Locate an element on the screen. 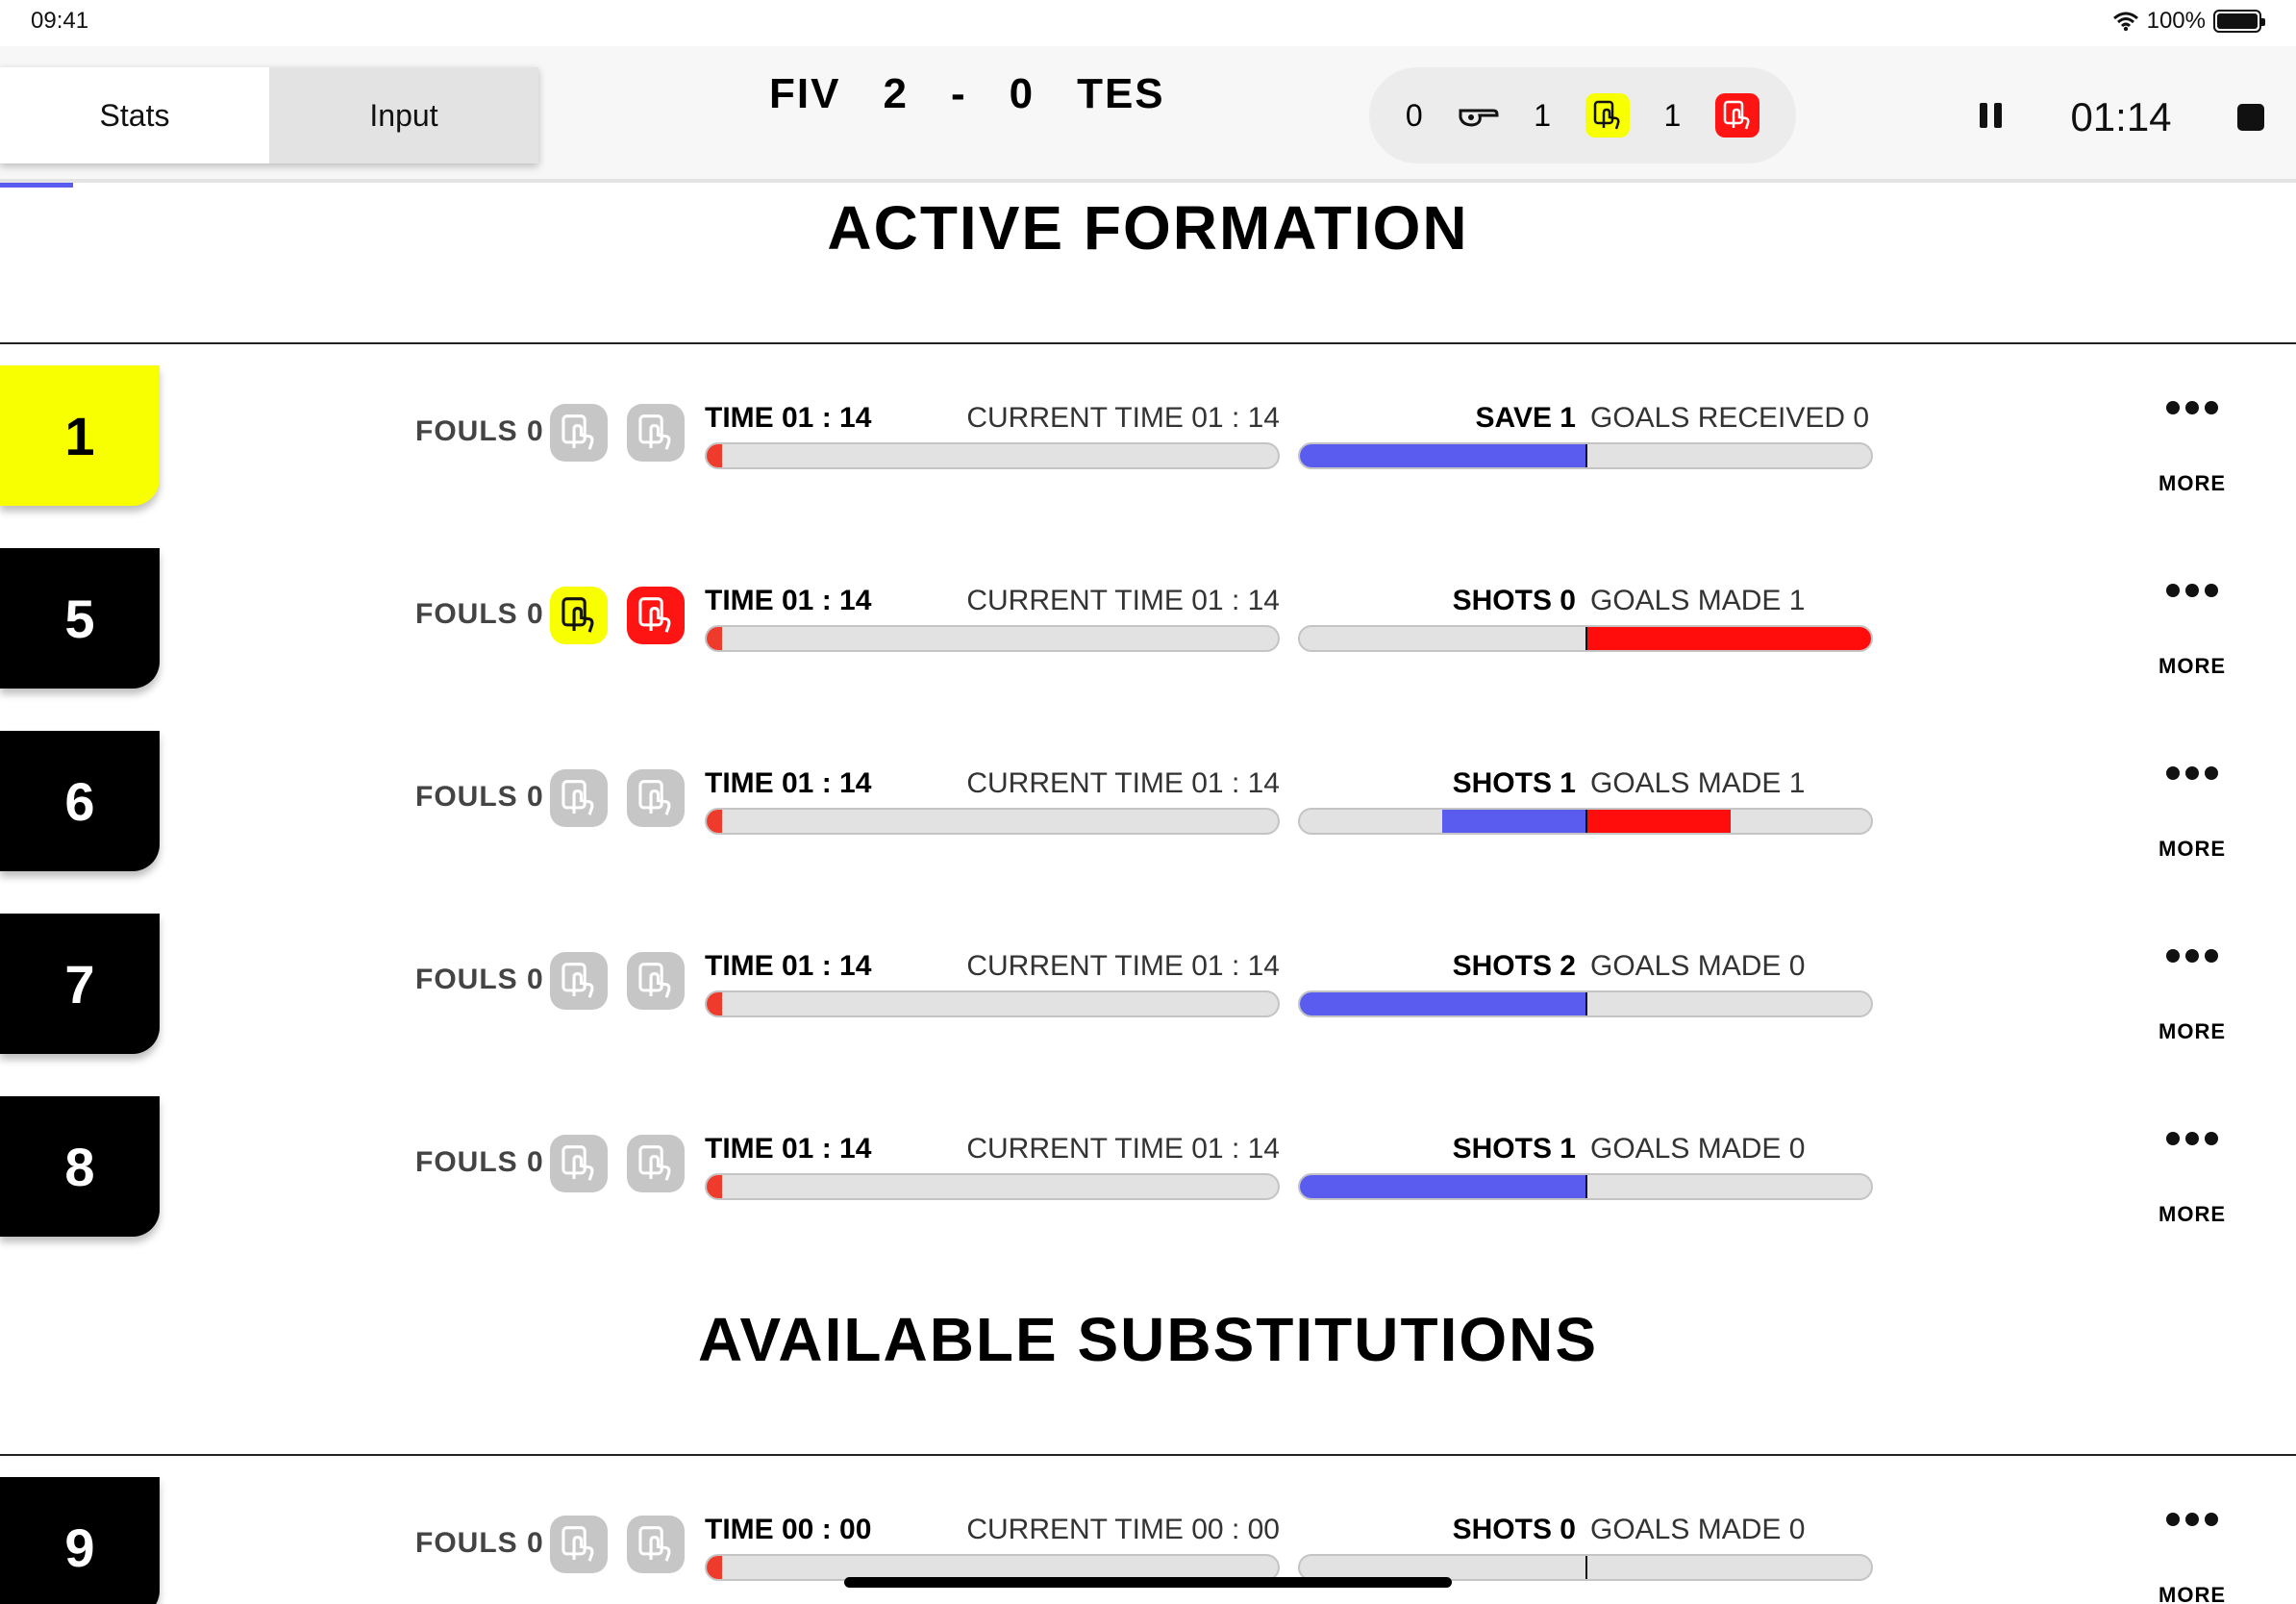 This screenshot has width=2296, height=1604. player-time: TIME 00 : 00 is located at coordinates (788, 1529).